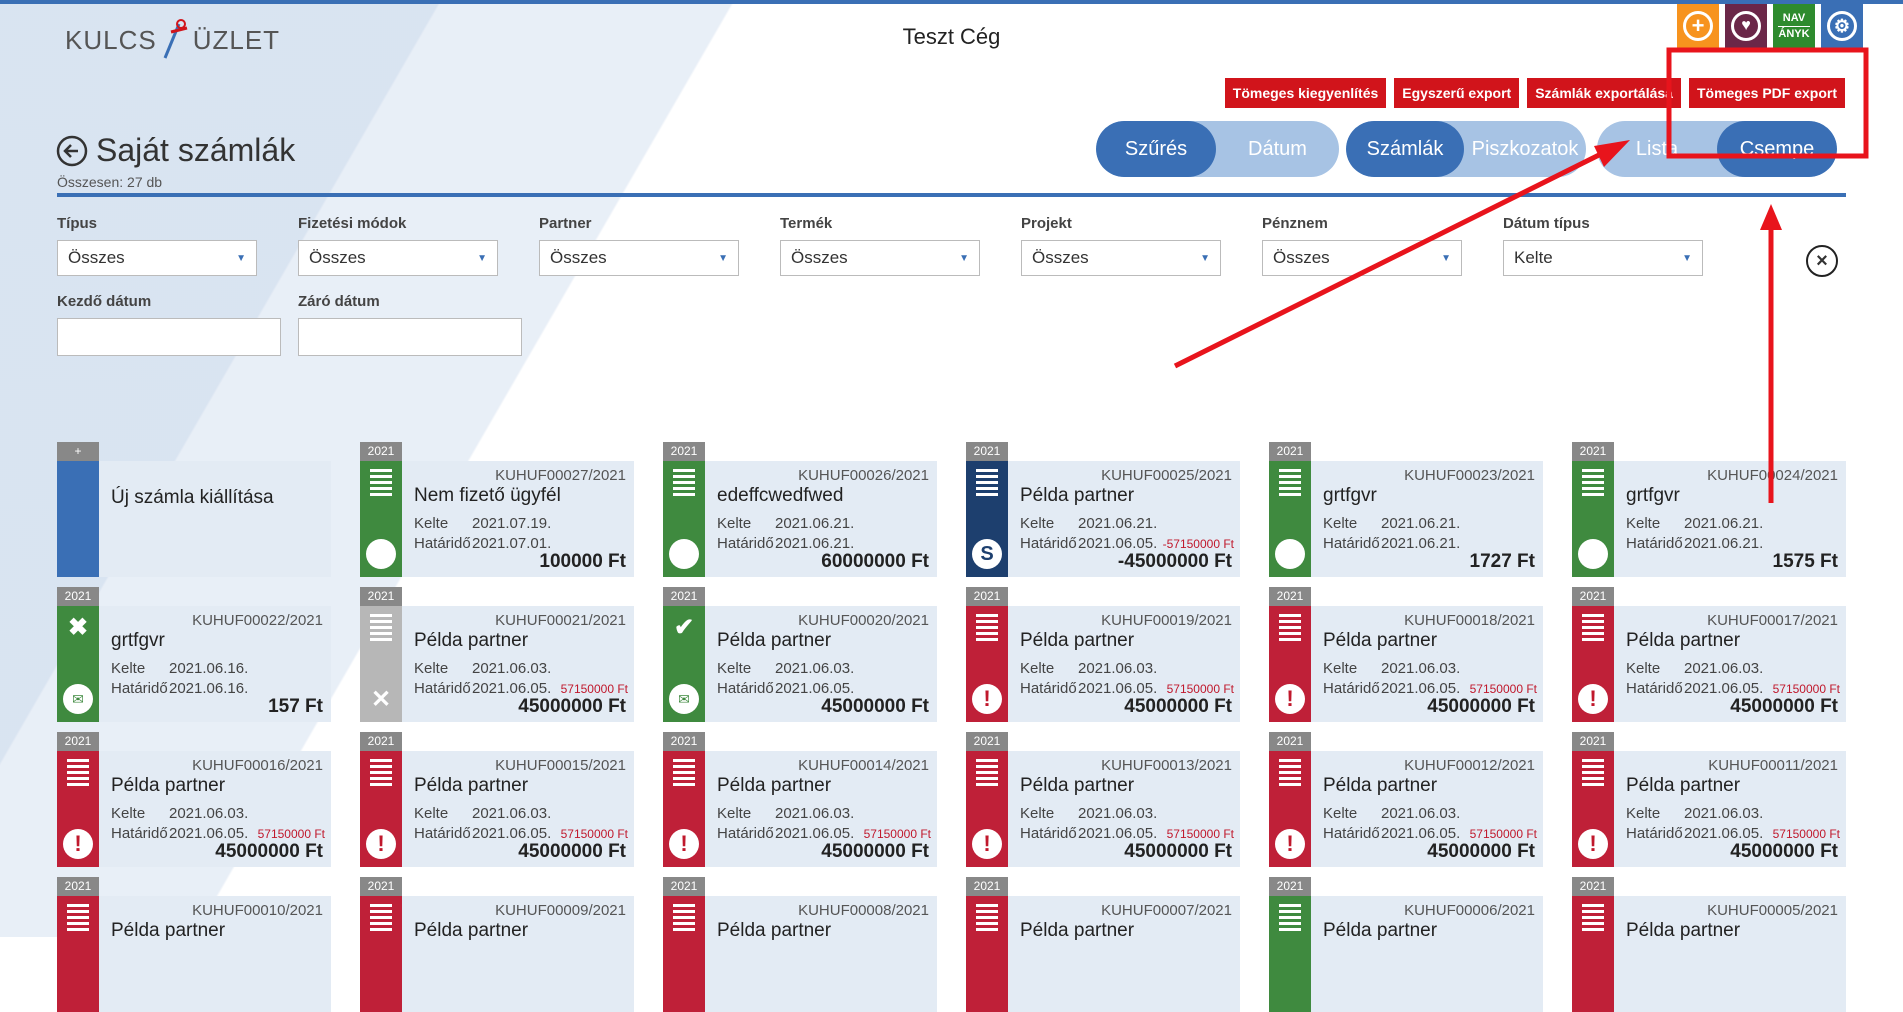 Image resolution: width=1903 pixels, height=1012 pixels. I want to click on filter-partner-label: Partner, so click(565, 223).